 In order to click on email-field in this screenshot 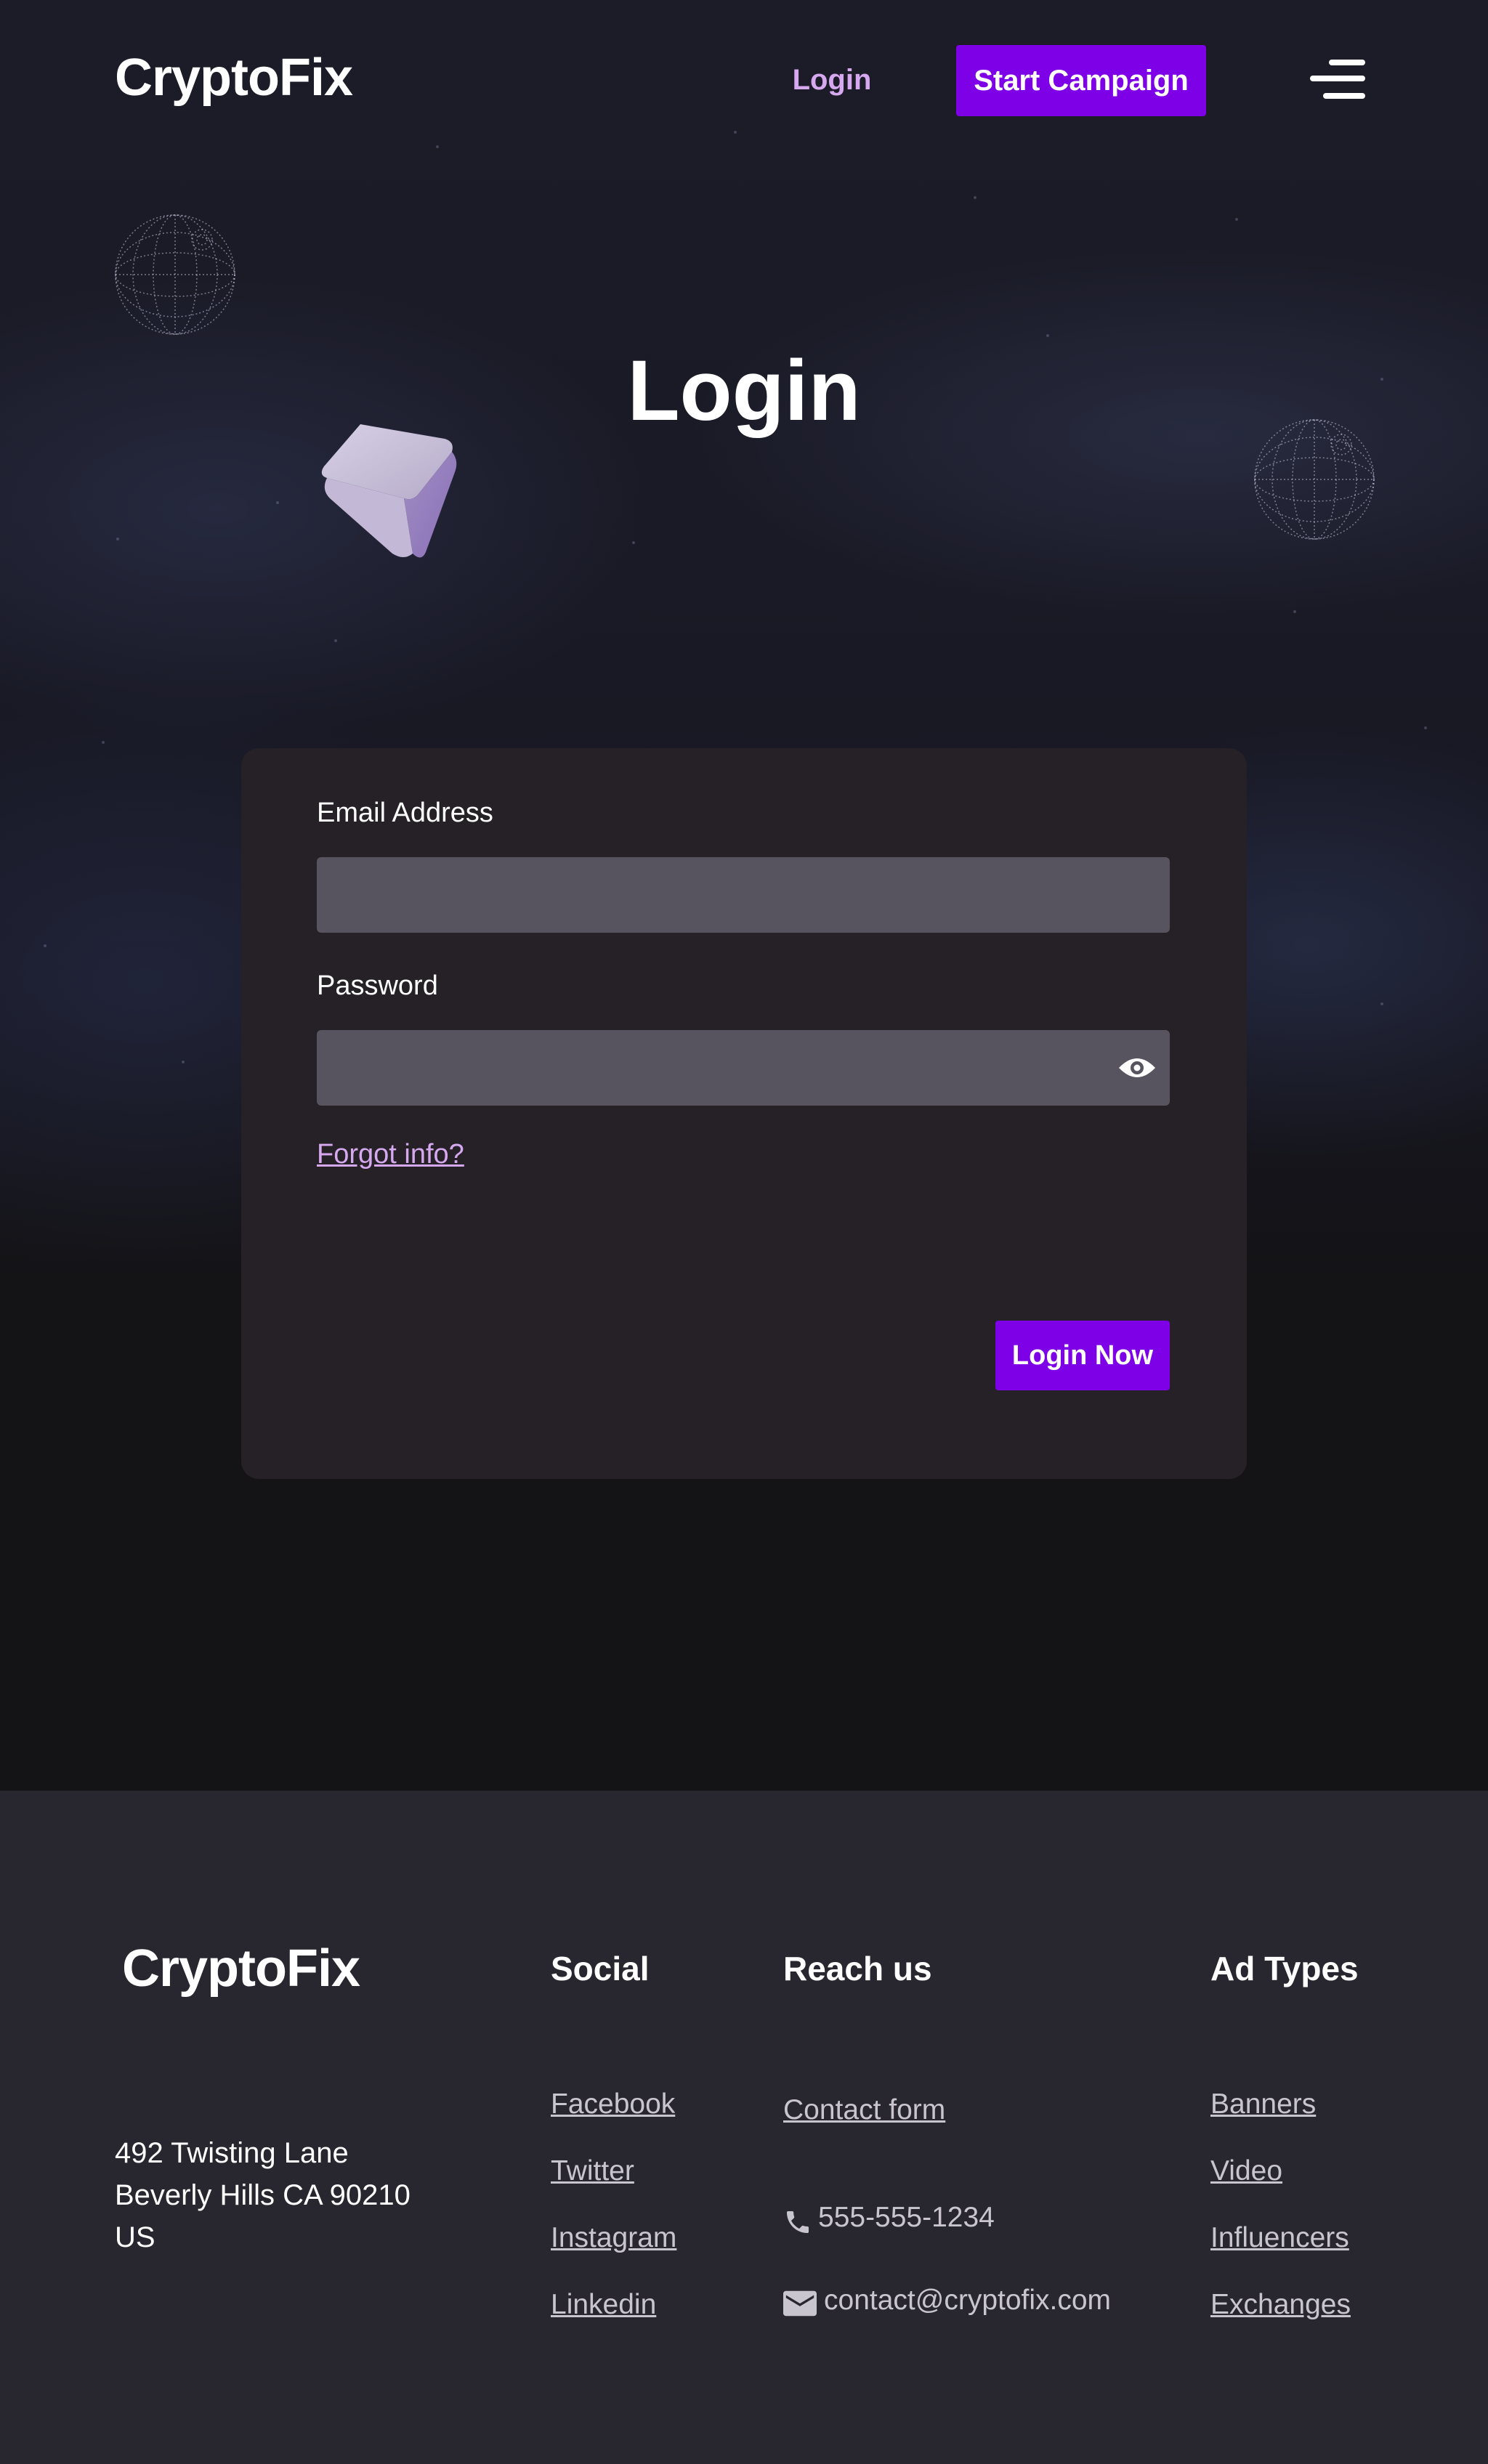, I will do `click(743, 895)`.